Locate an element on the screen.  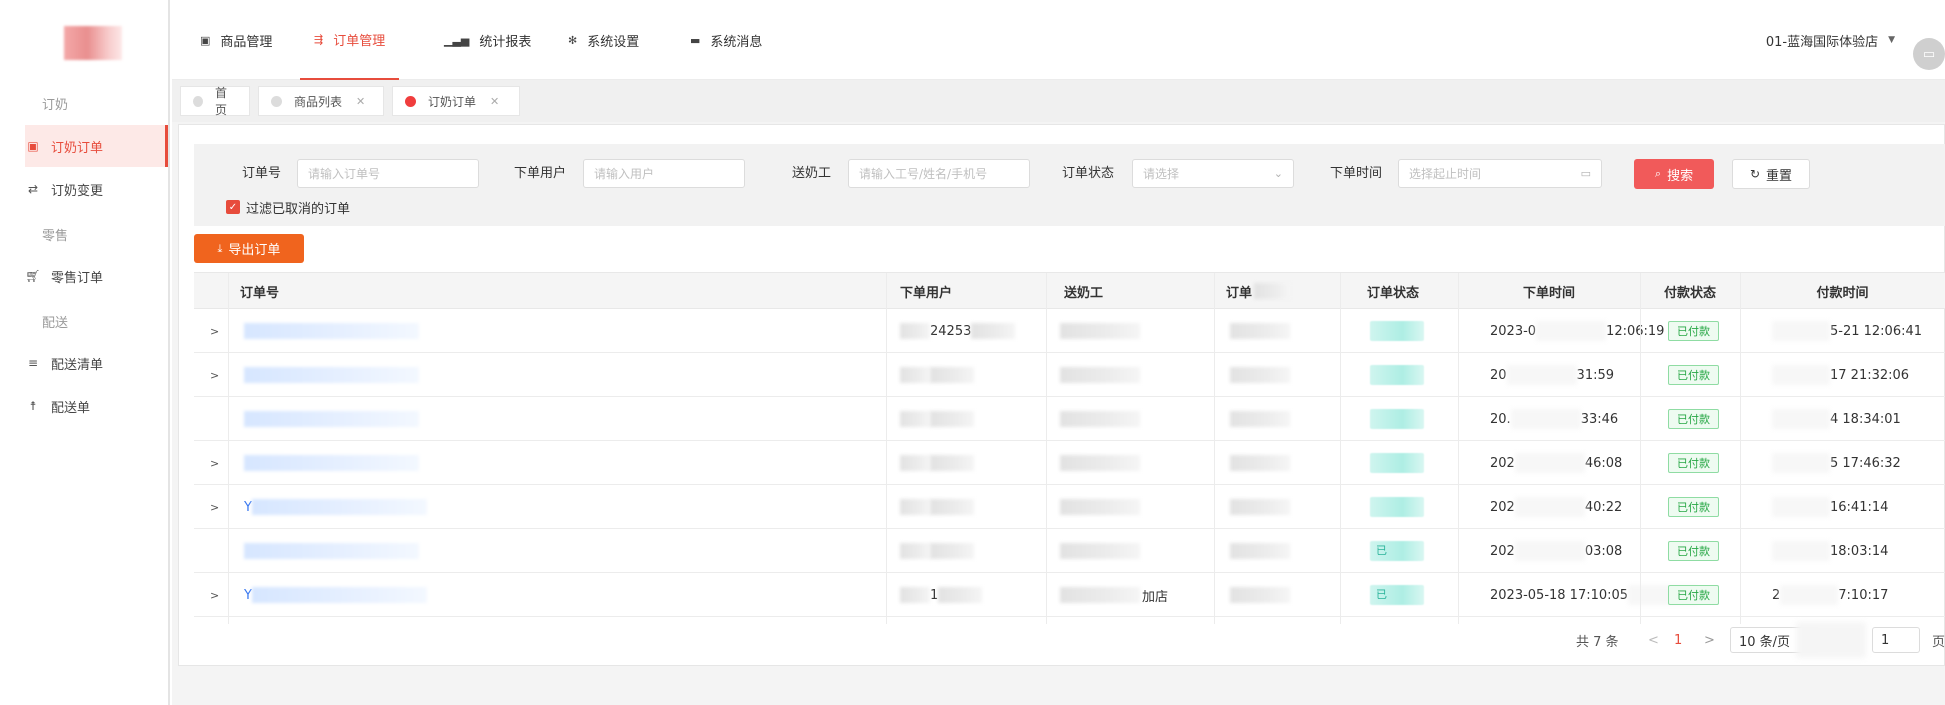
status-select: 请选择 ⌄ is located at coordinates (1213, 173).